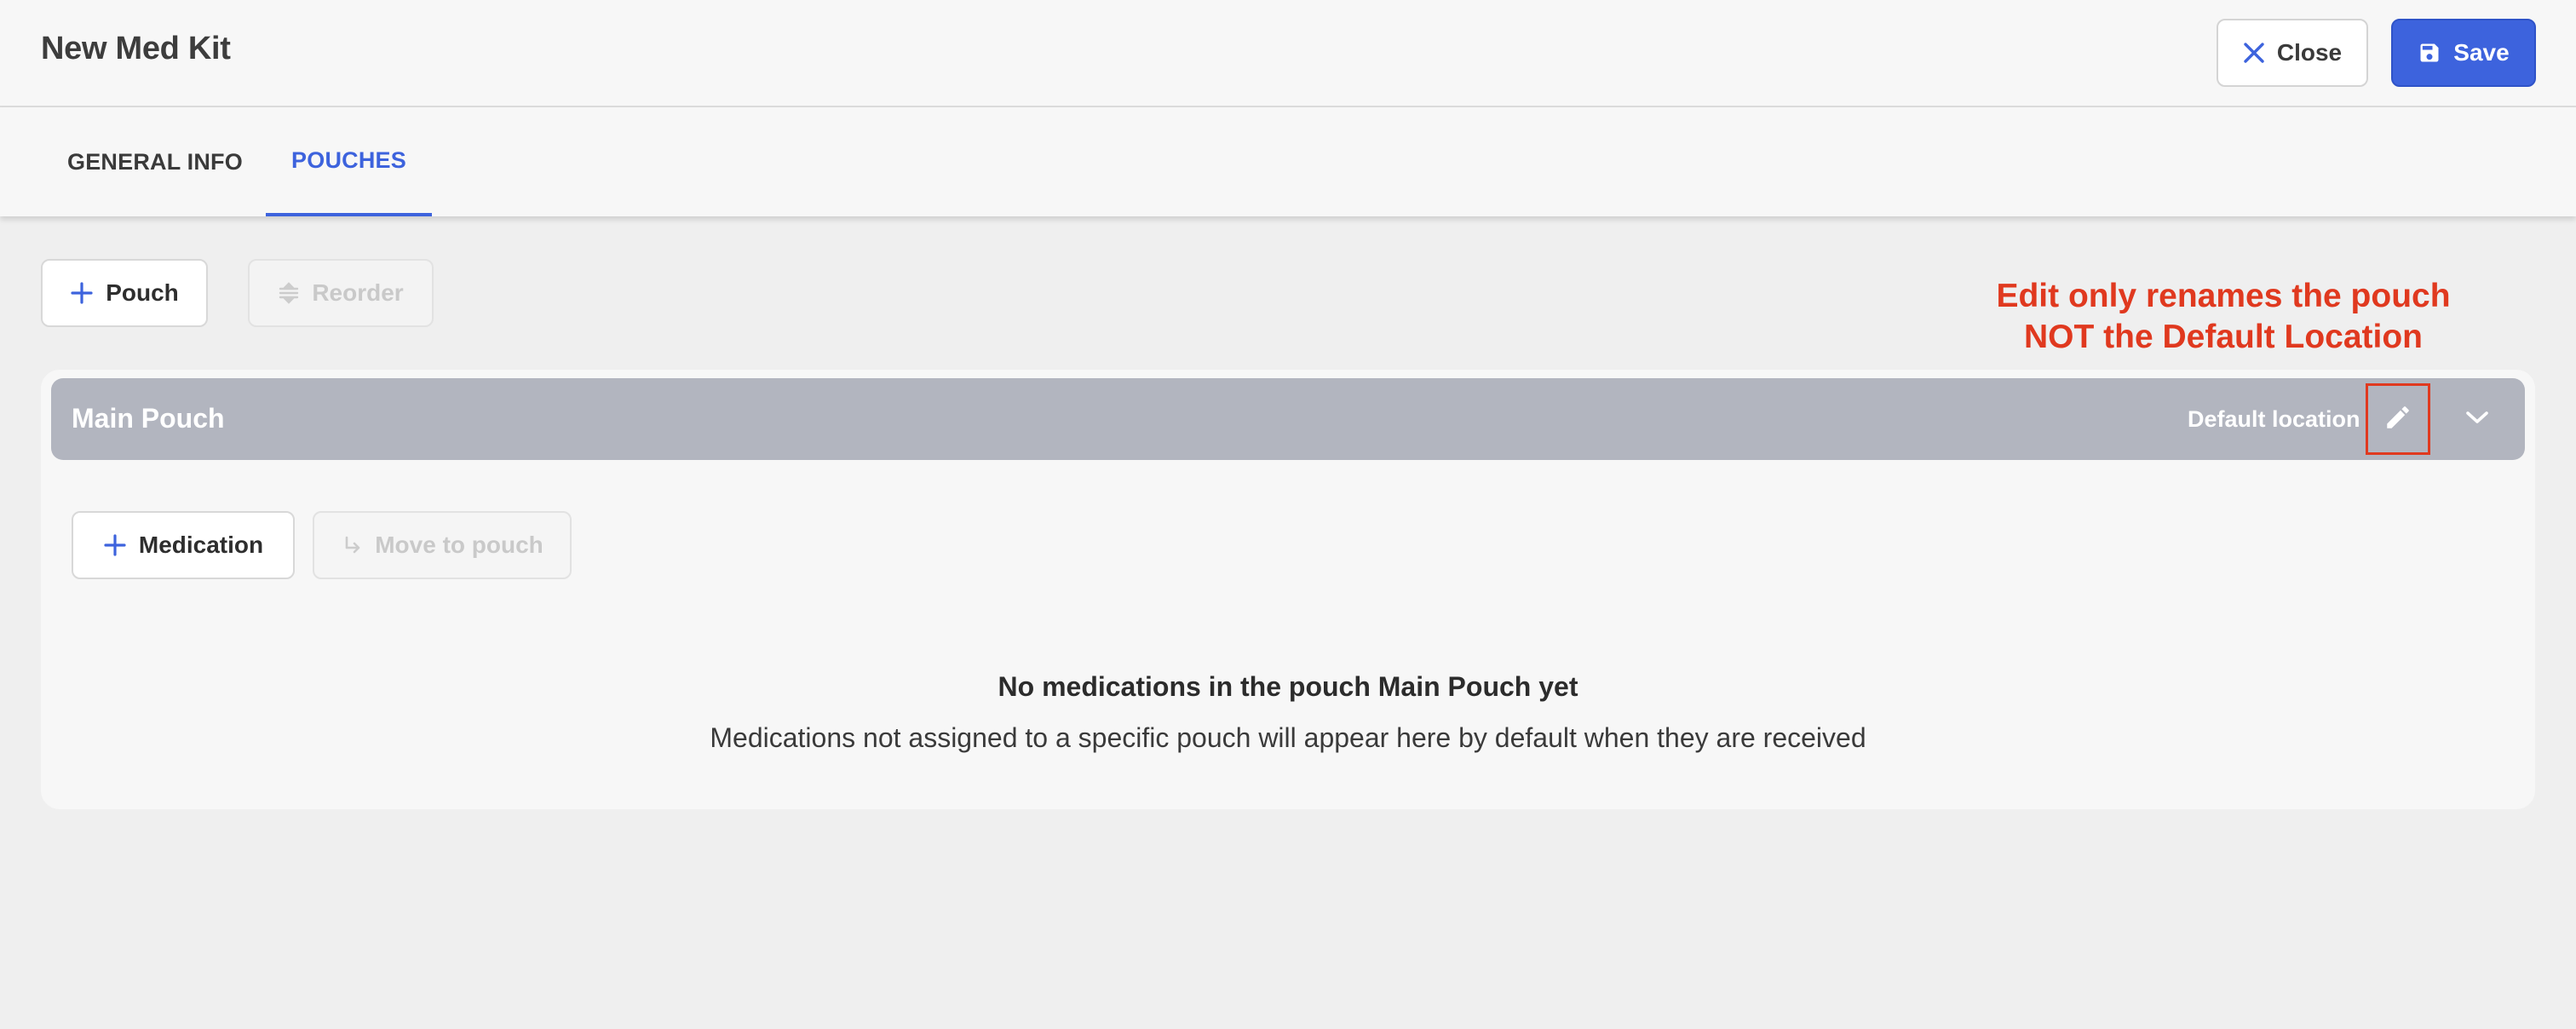 This screenshot has width=2576, height=1029. What do you see at coordinates (1288, 419) in the screenshot?
I see `pouch-header: Main Pouch Default location` at bounding box center [1288, 419].